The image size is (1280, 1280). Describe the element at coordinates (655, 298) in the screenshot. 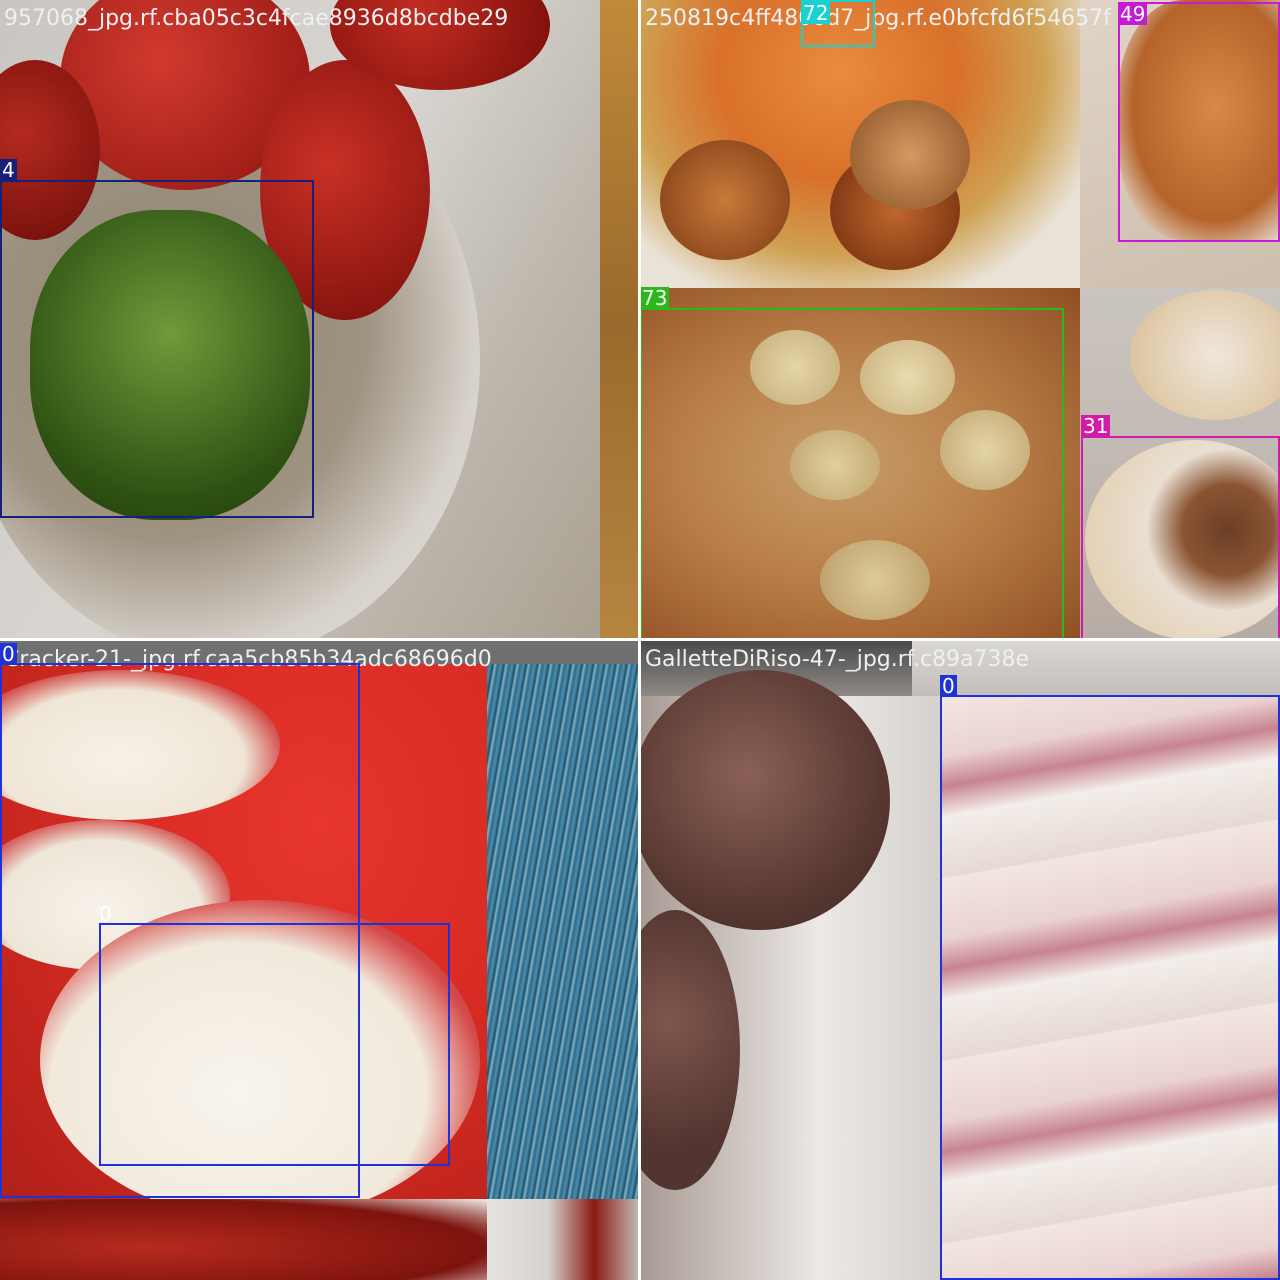

I see `class-label: 73` at that location.